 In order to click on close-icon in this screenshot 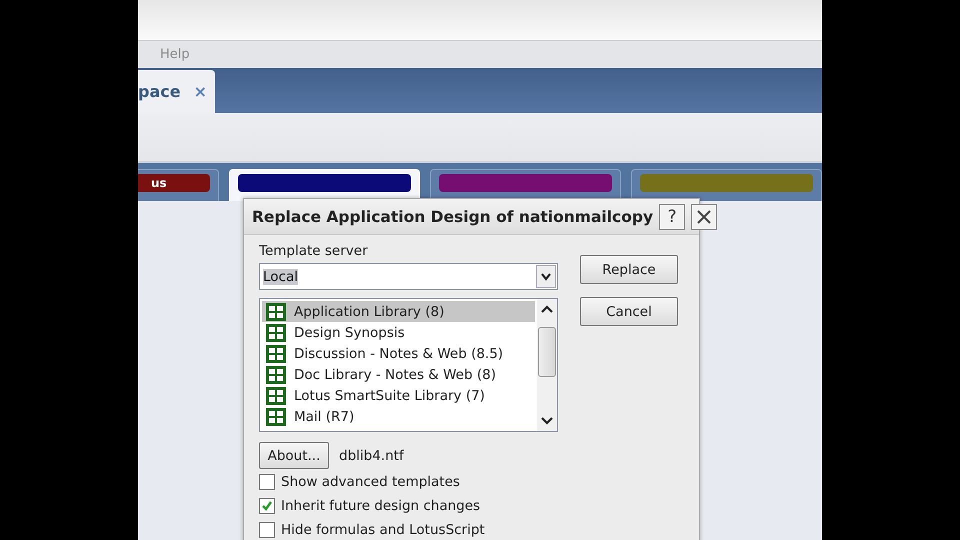, I will do `click(704, 216)`.